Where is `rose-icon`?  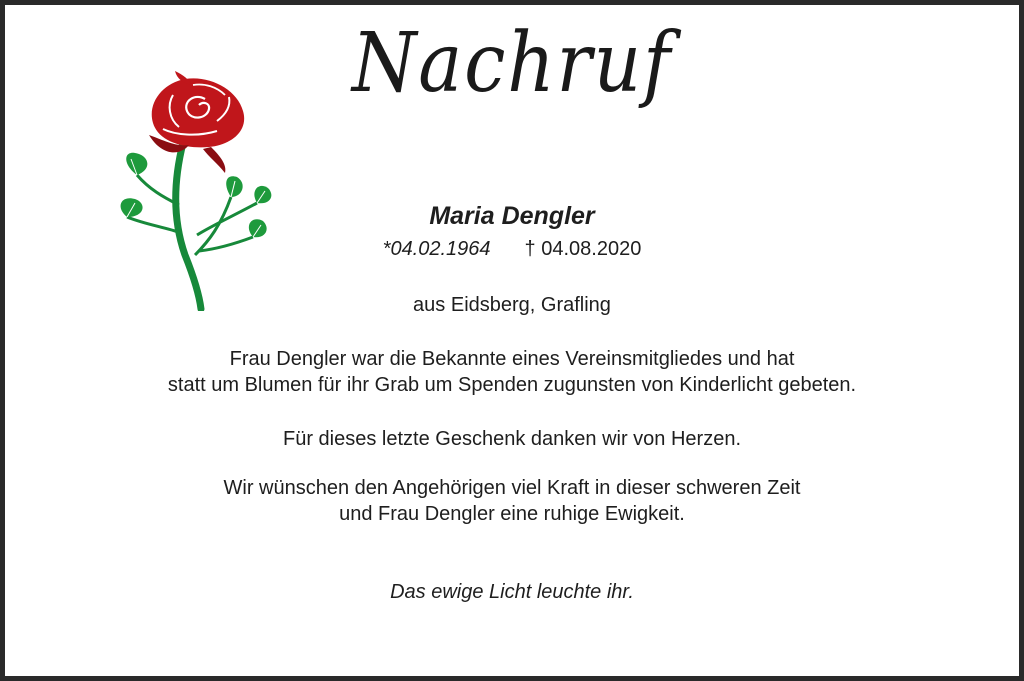 rose-icon is located at coordinates (196, 191).